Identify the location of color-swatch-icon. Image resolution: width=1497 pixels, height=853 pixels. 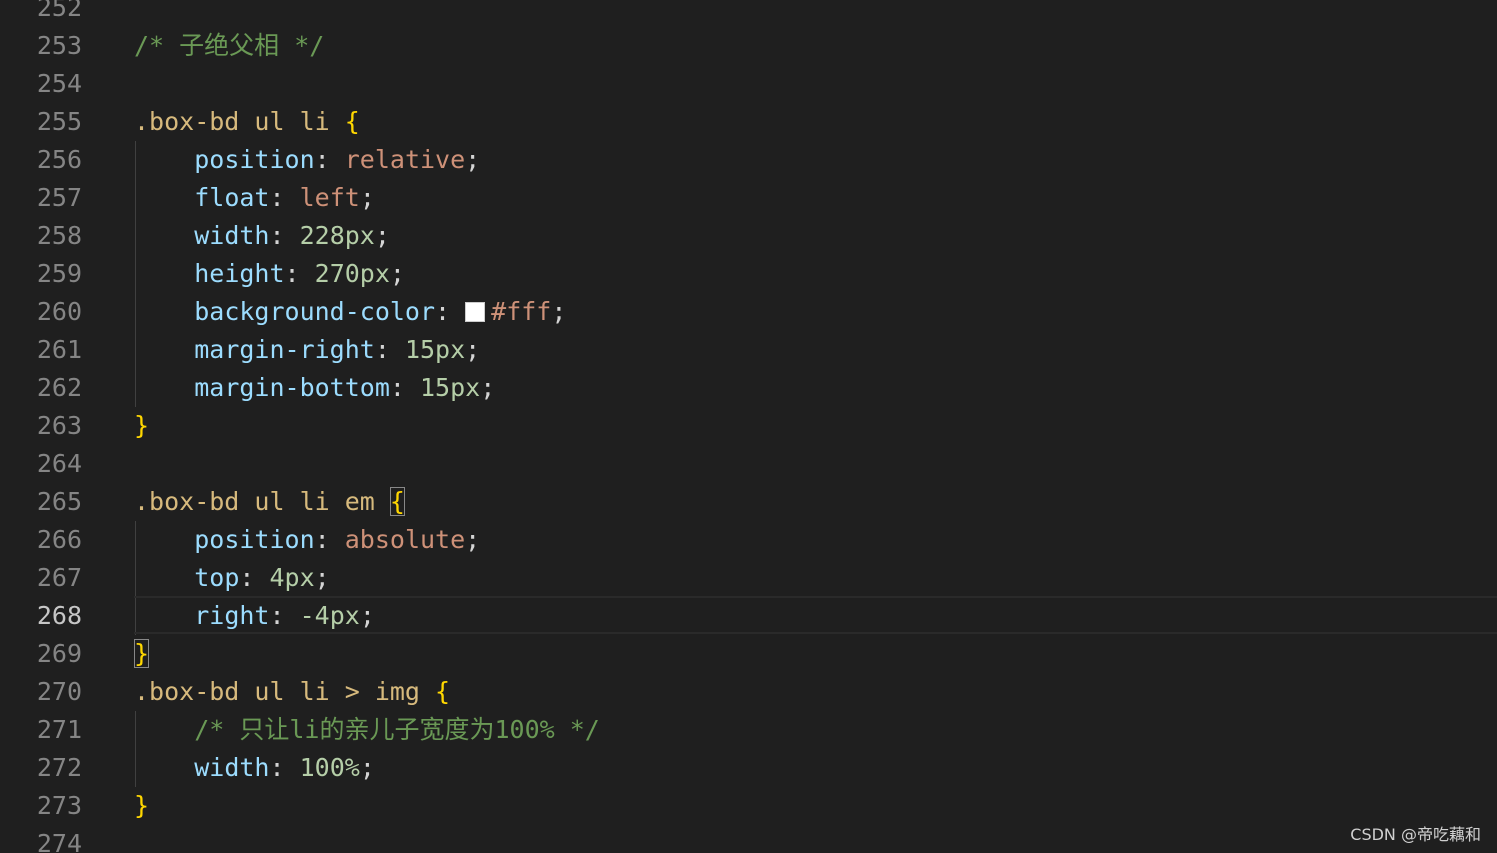
(475, 312).